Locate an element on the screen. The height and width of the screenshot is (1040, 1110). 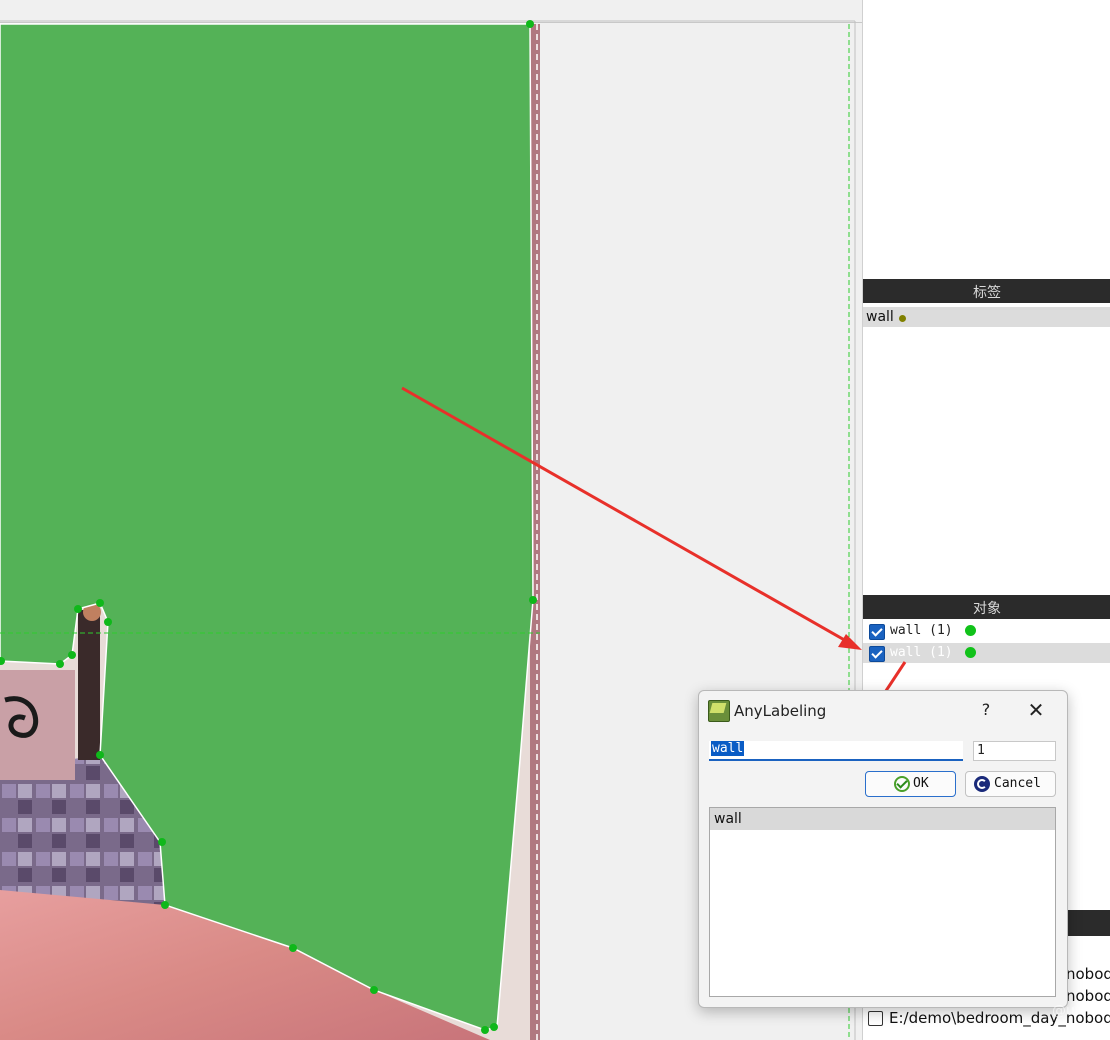
cancel-button-label: Cancel is located at coordinates (1017, 783).